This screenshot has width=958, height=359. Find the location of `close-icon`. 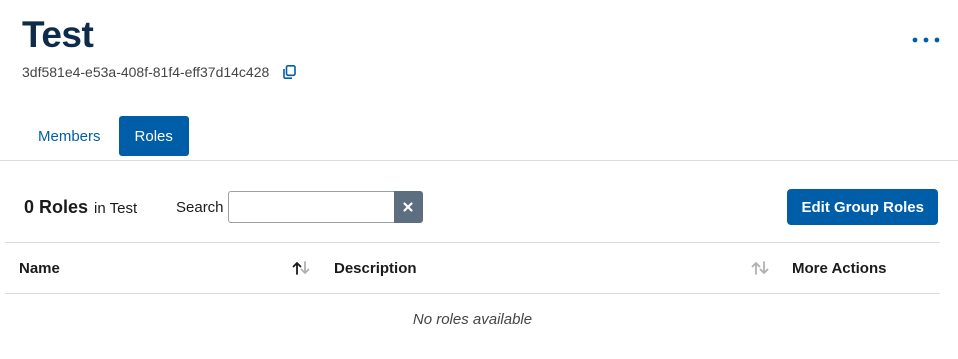

close-icon is located at coordinates (408, 207).